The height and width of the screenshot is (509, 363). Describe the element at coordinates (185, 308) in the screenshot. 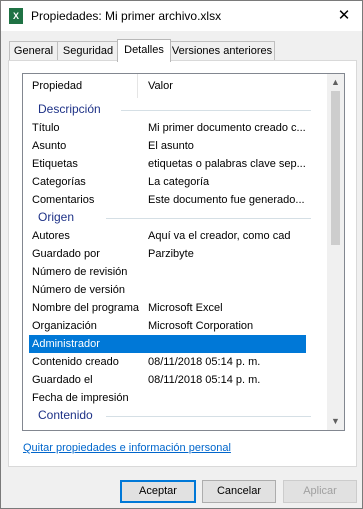

I see `property-value: Microsoft Excel` at that location.